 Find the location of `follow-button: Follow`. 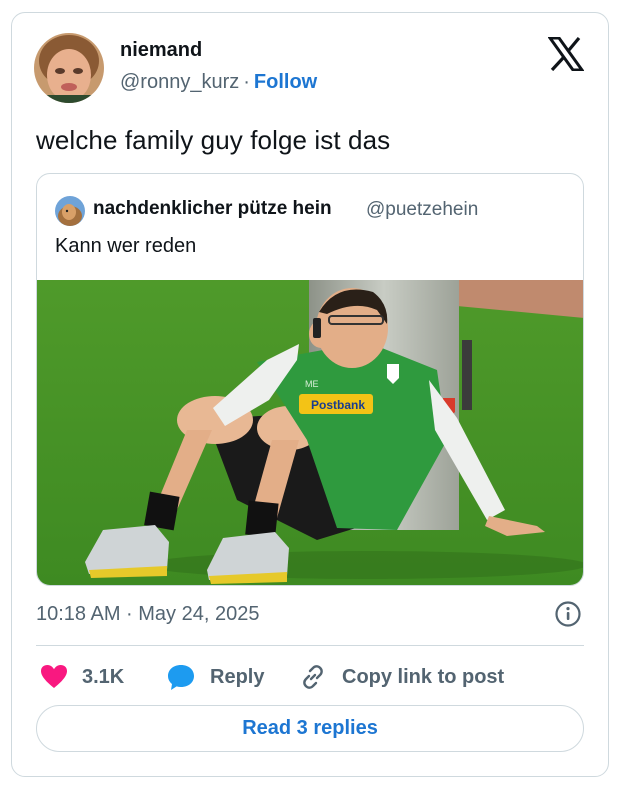

follow-button: Follow is located at coordinates (285, 82).